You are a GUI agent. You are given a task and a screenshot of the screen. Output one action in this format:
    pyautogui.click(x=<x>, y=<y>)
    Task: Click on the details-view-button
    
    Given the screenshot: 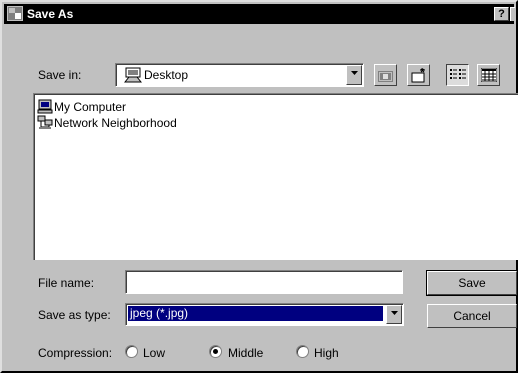 What is the action you would take?
    pyautogui.click(x=488, y=75)
    